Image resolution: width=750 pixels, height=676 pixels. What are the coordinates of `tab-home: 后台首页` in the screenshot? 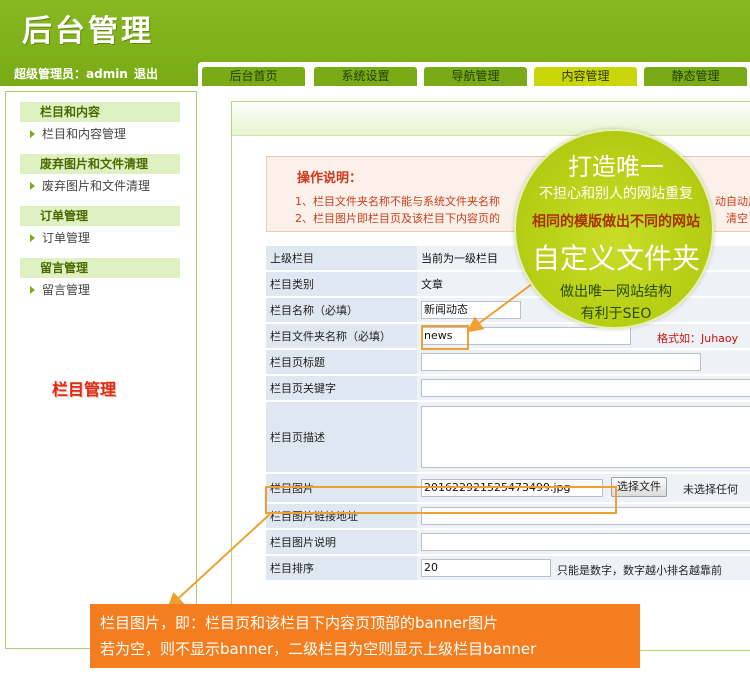 It's located at (253, 76).